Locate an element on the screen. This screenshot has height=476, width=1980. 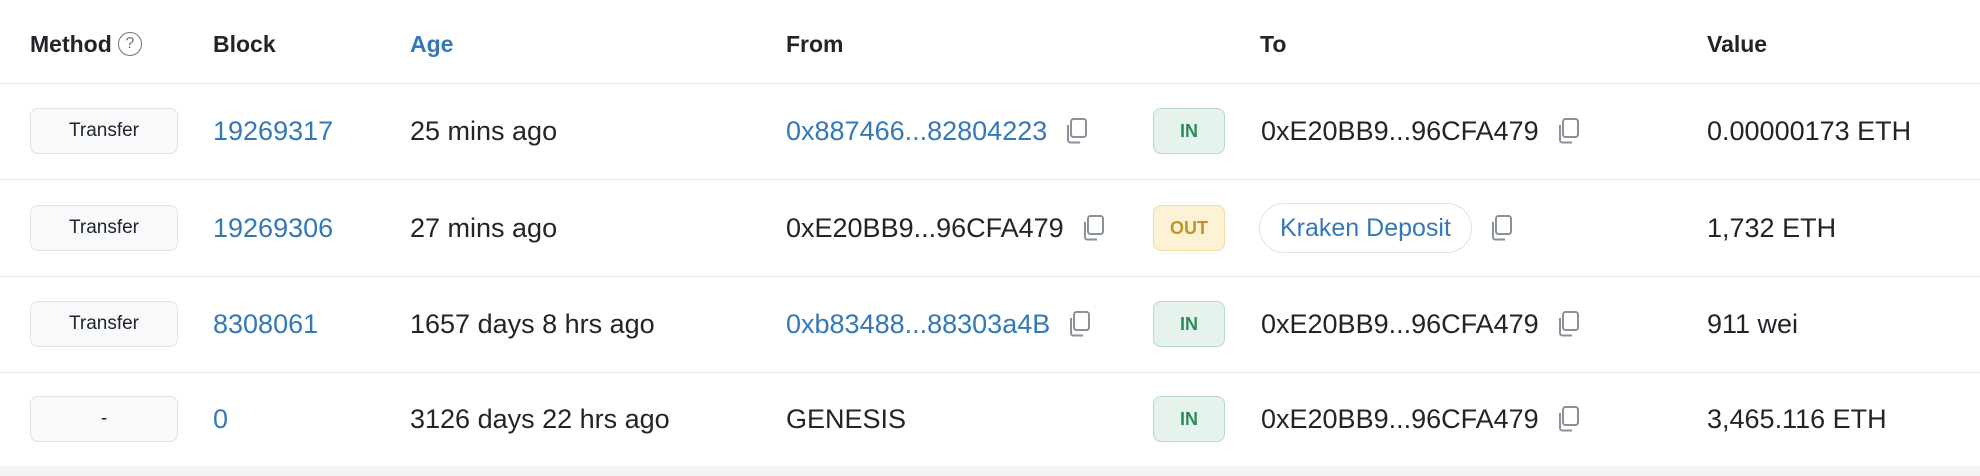
column-header-from: From is located at coordinates (815, 44).